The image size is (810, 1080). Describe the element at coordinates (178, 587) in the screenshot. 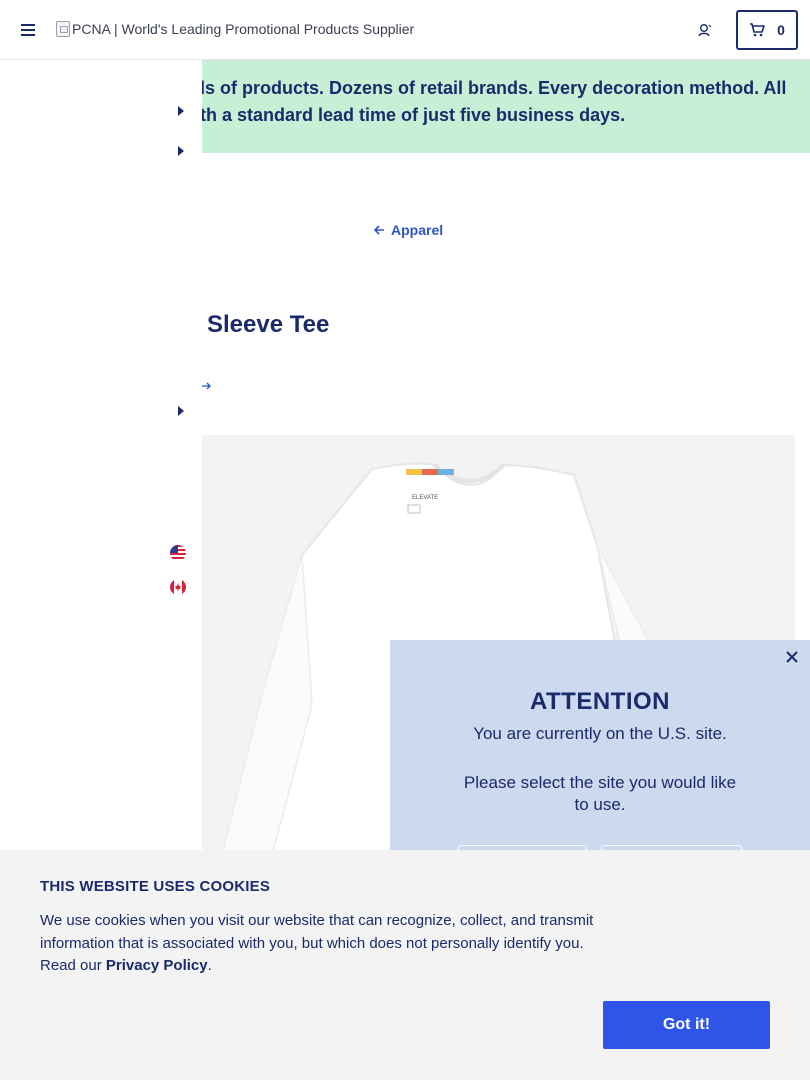

I see `canada-flag-icon` at that location.